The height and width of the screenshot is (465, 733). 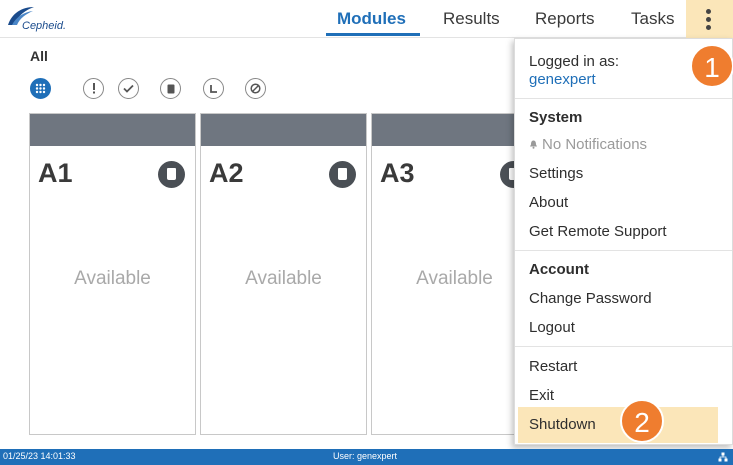 I want to click on grid-icon, so click(x=40, y=88).